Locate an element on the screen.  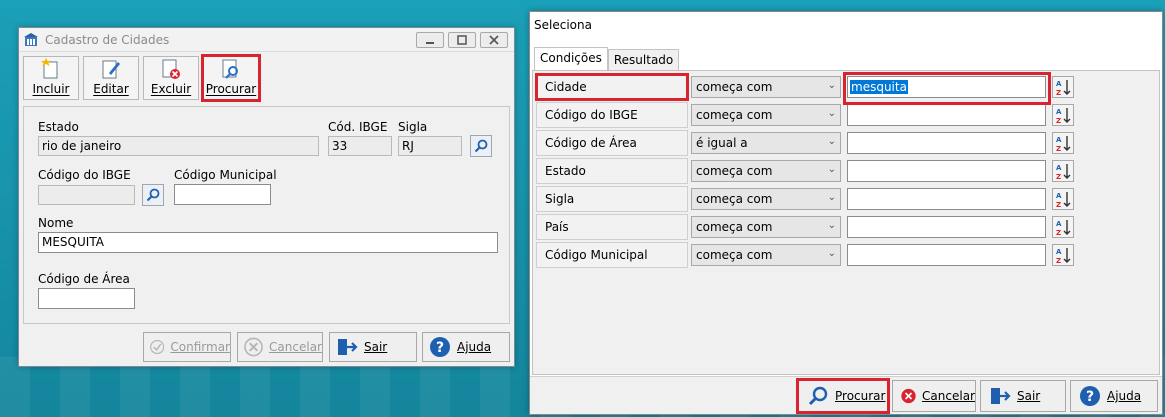
incluir-button: Incluir is located at coordinates (51, 78).